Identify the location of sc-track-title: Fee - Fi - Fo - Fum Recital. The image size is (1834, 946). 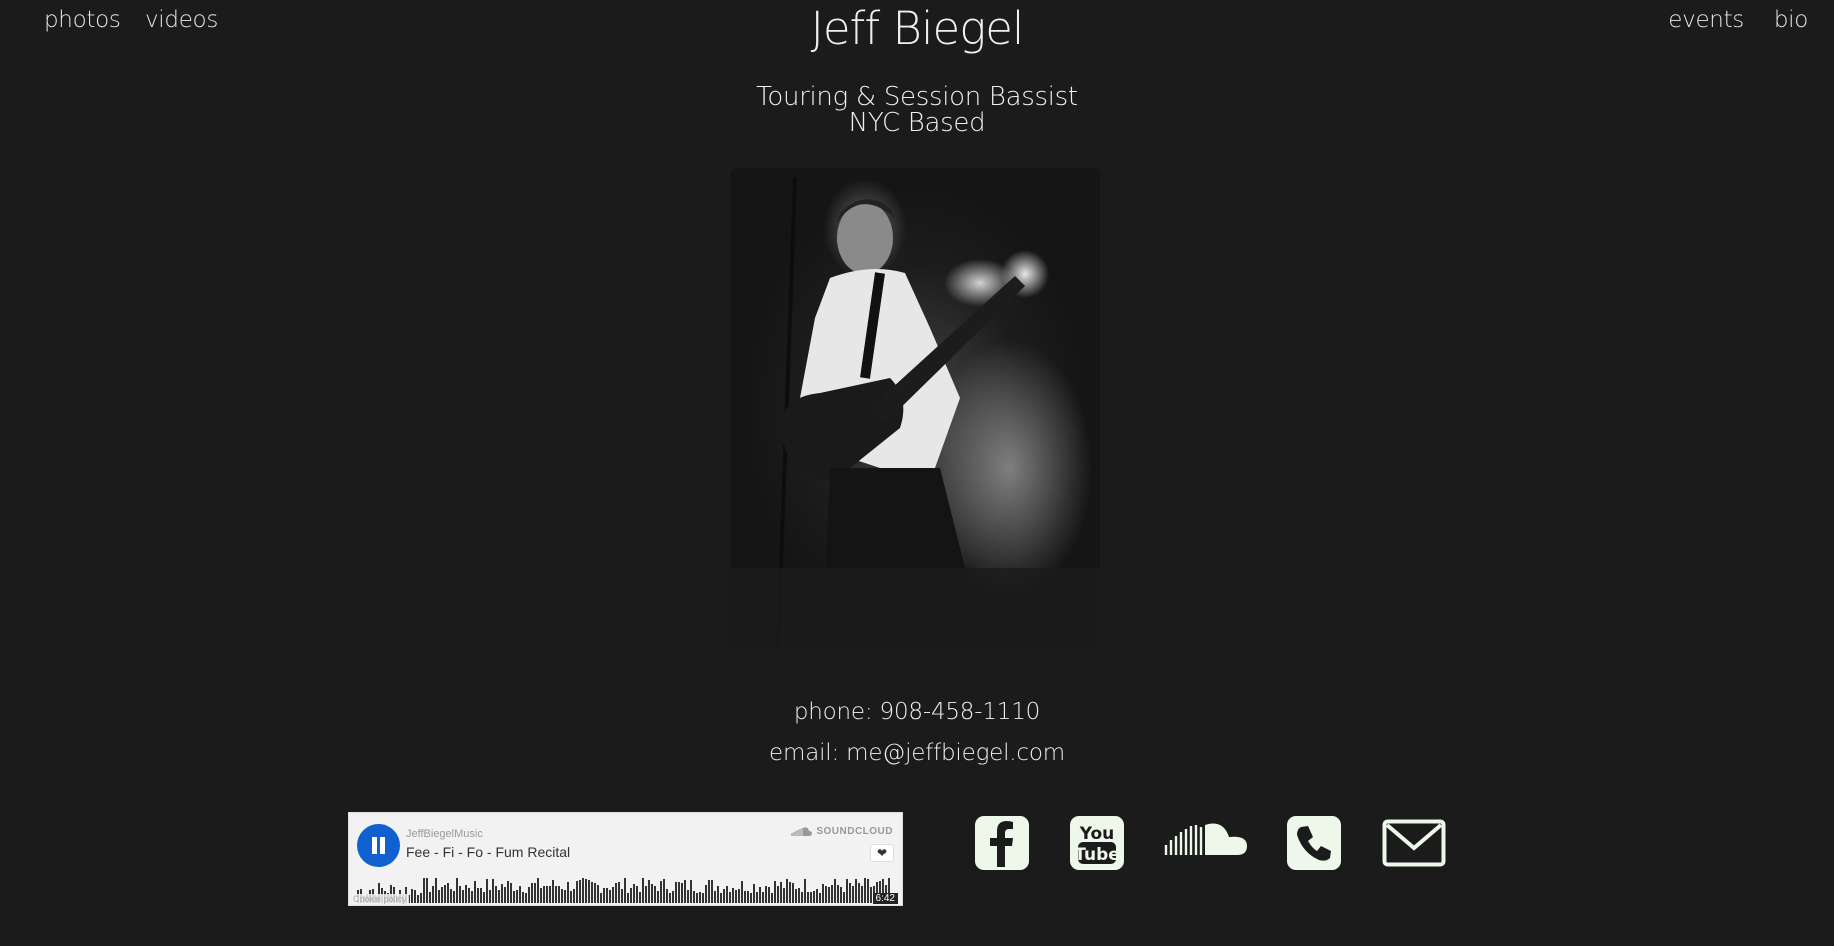
(488, 852).